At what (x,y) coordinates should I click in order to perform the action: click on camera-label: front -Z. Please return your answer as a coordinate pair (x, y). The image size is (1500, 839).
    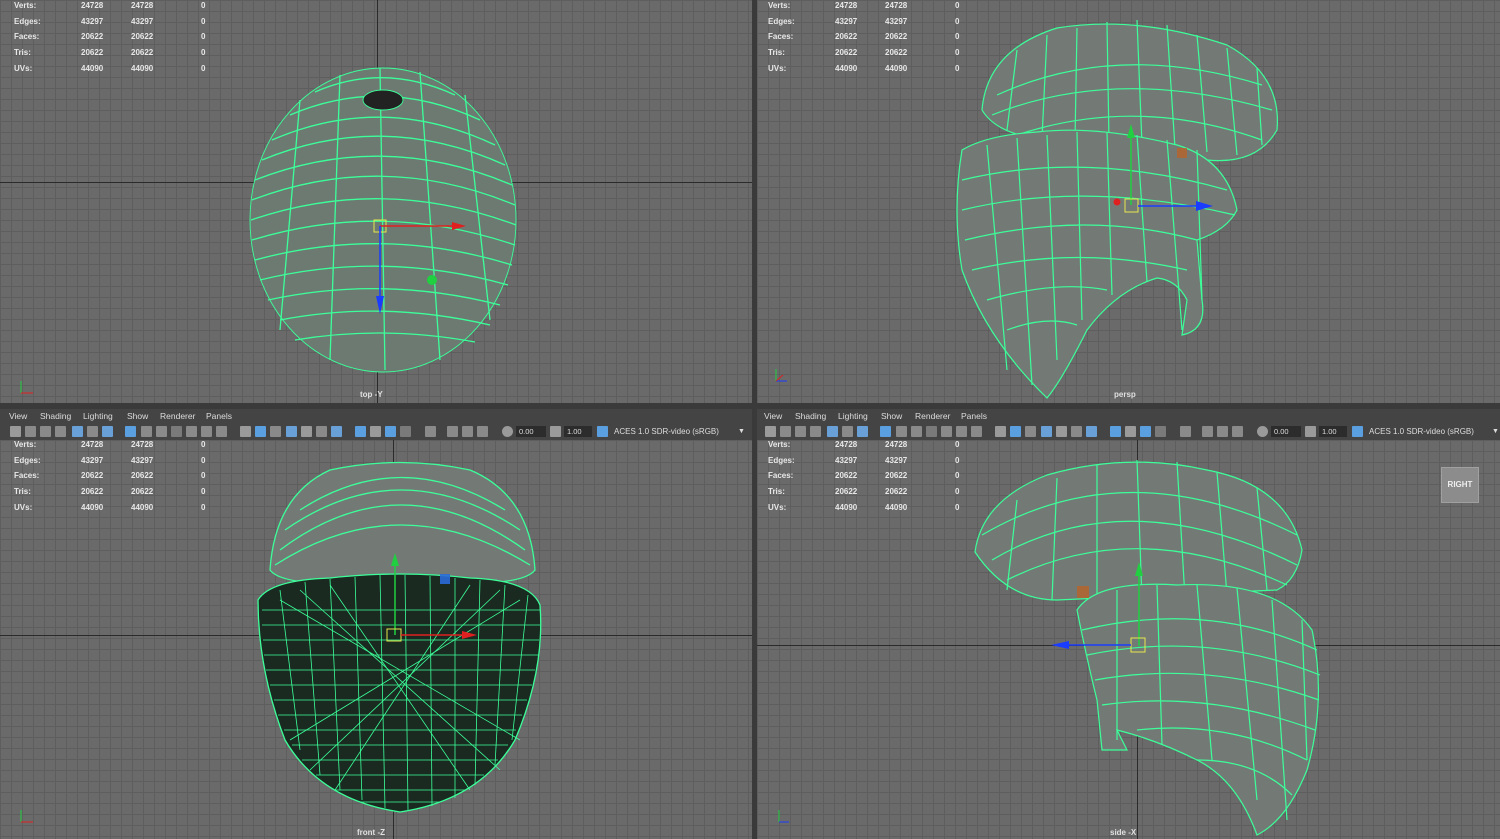
    Looking at the image, I should click on (371, 832).